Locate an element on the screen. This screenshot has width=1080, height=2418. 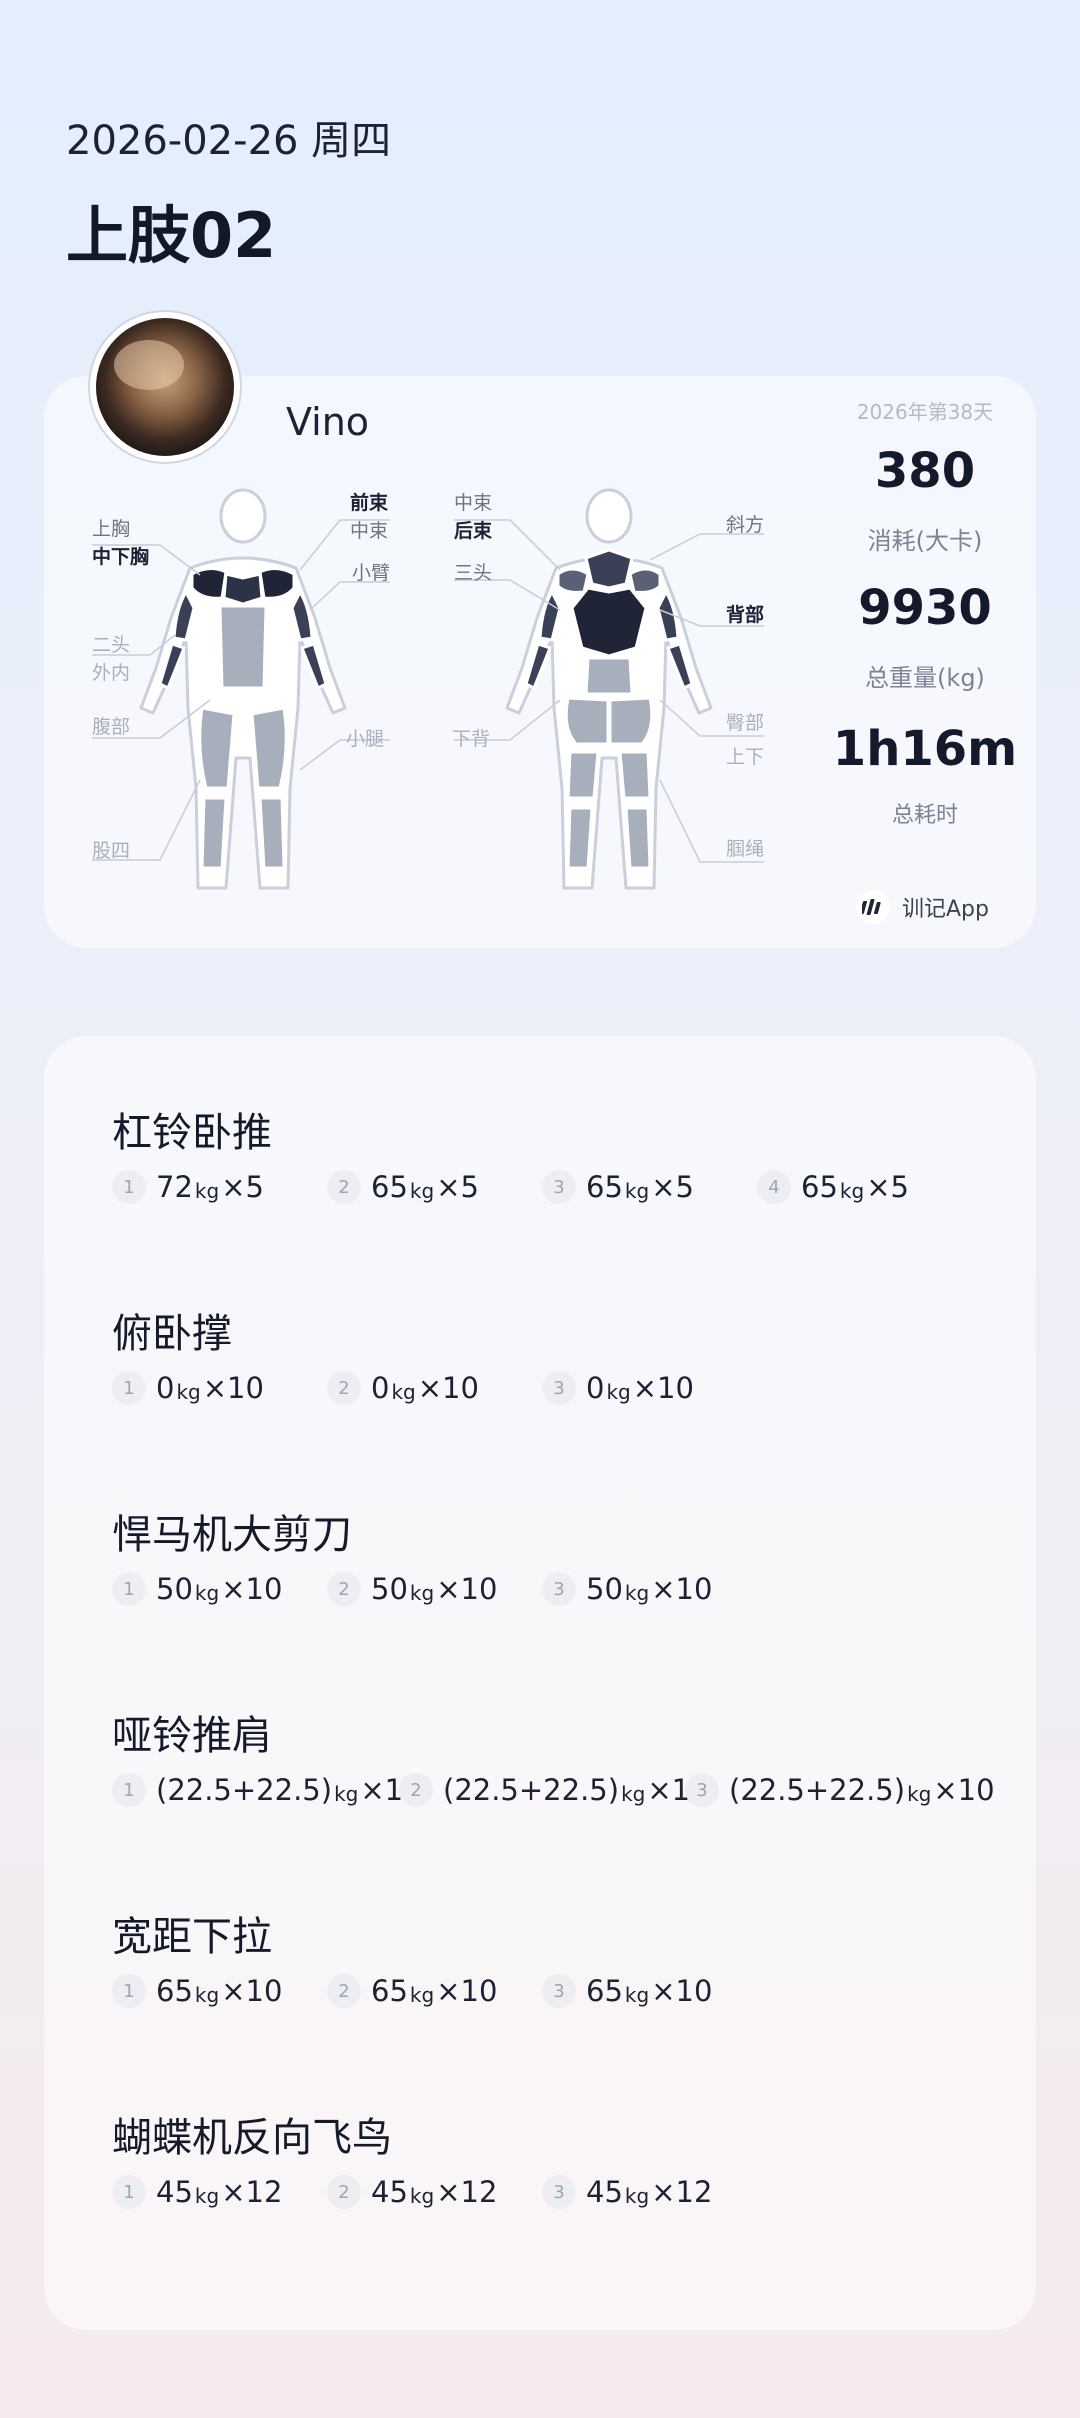
set-list: 1 50 kg × 10 2 50 kg × 10 3 50 kg × 10 is located at coordinates (542, 1594).